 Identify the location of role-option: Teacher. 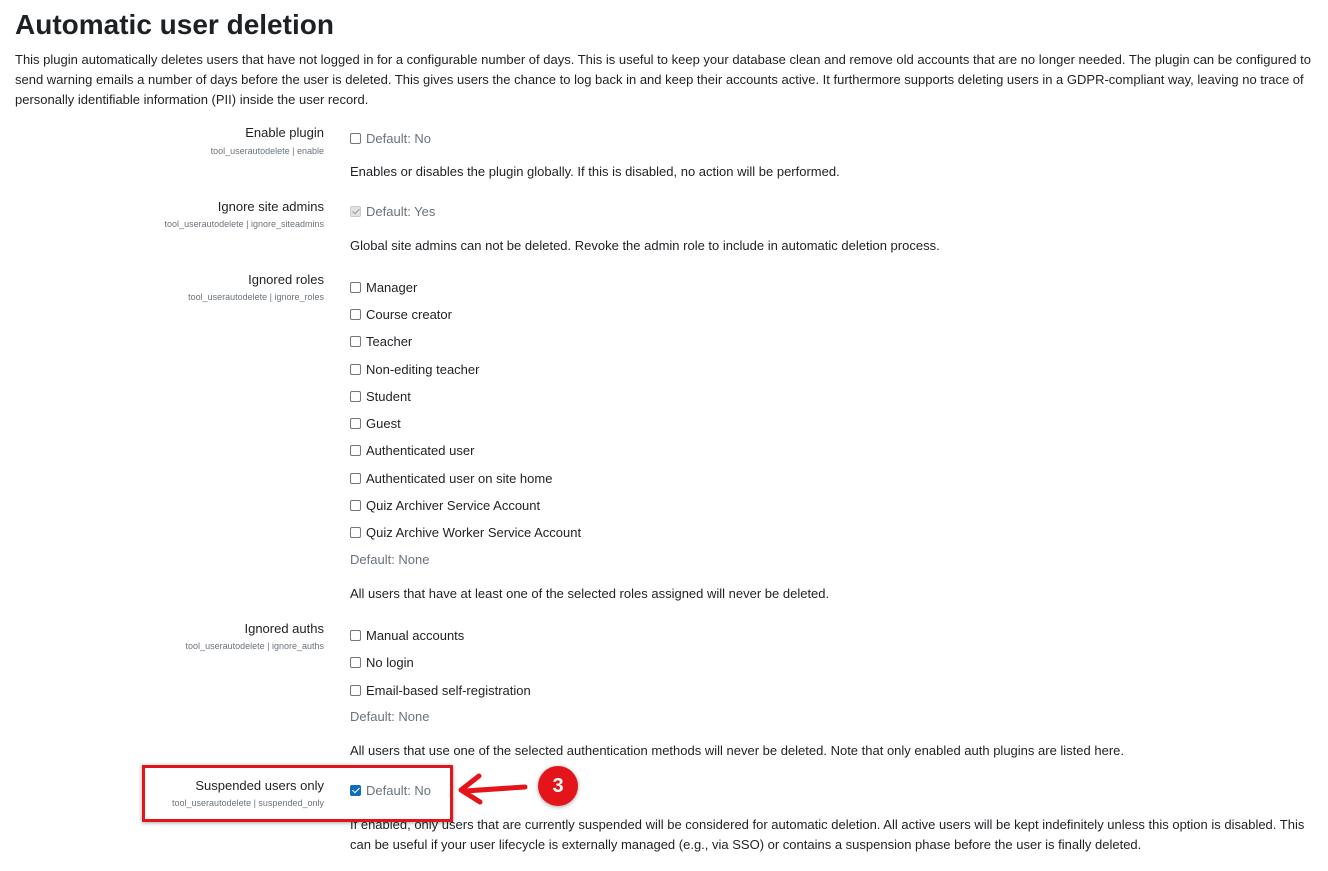
(381, 341).